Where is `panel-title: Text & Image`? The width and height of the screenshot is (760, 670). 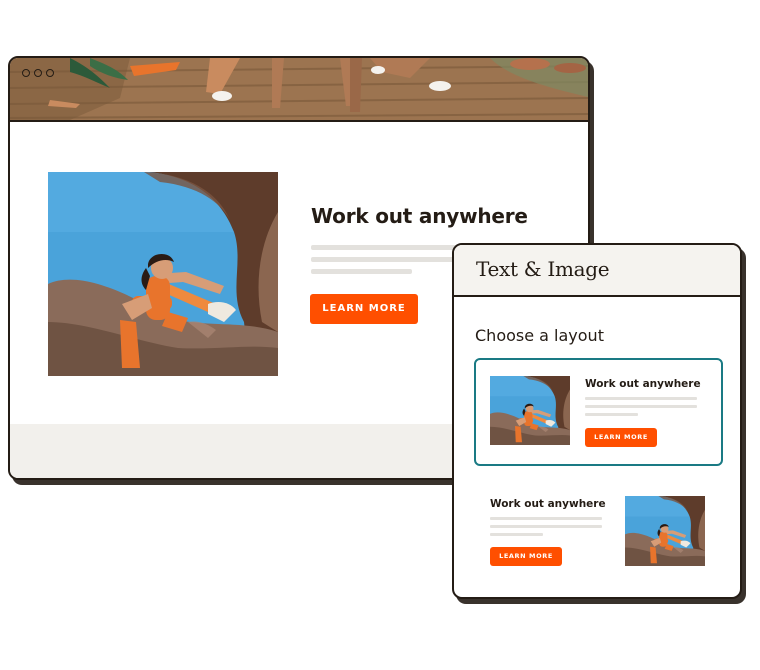 panel-title: Text & Image is located at coordinates (543, 269).